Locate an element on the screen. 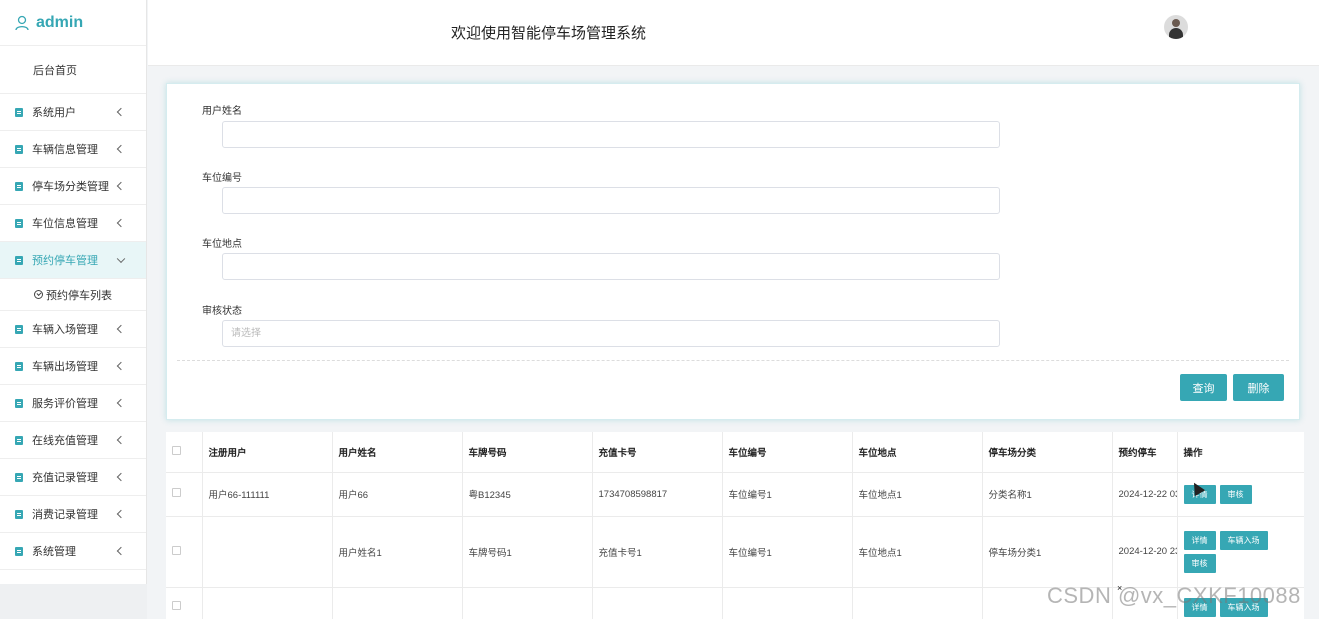 This screenshot has height=619, width=1319. spot-location-input is located at coordinates (611, 266).